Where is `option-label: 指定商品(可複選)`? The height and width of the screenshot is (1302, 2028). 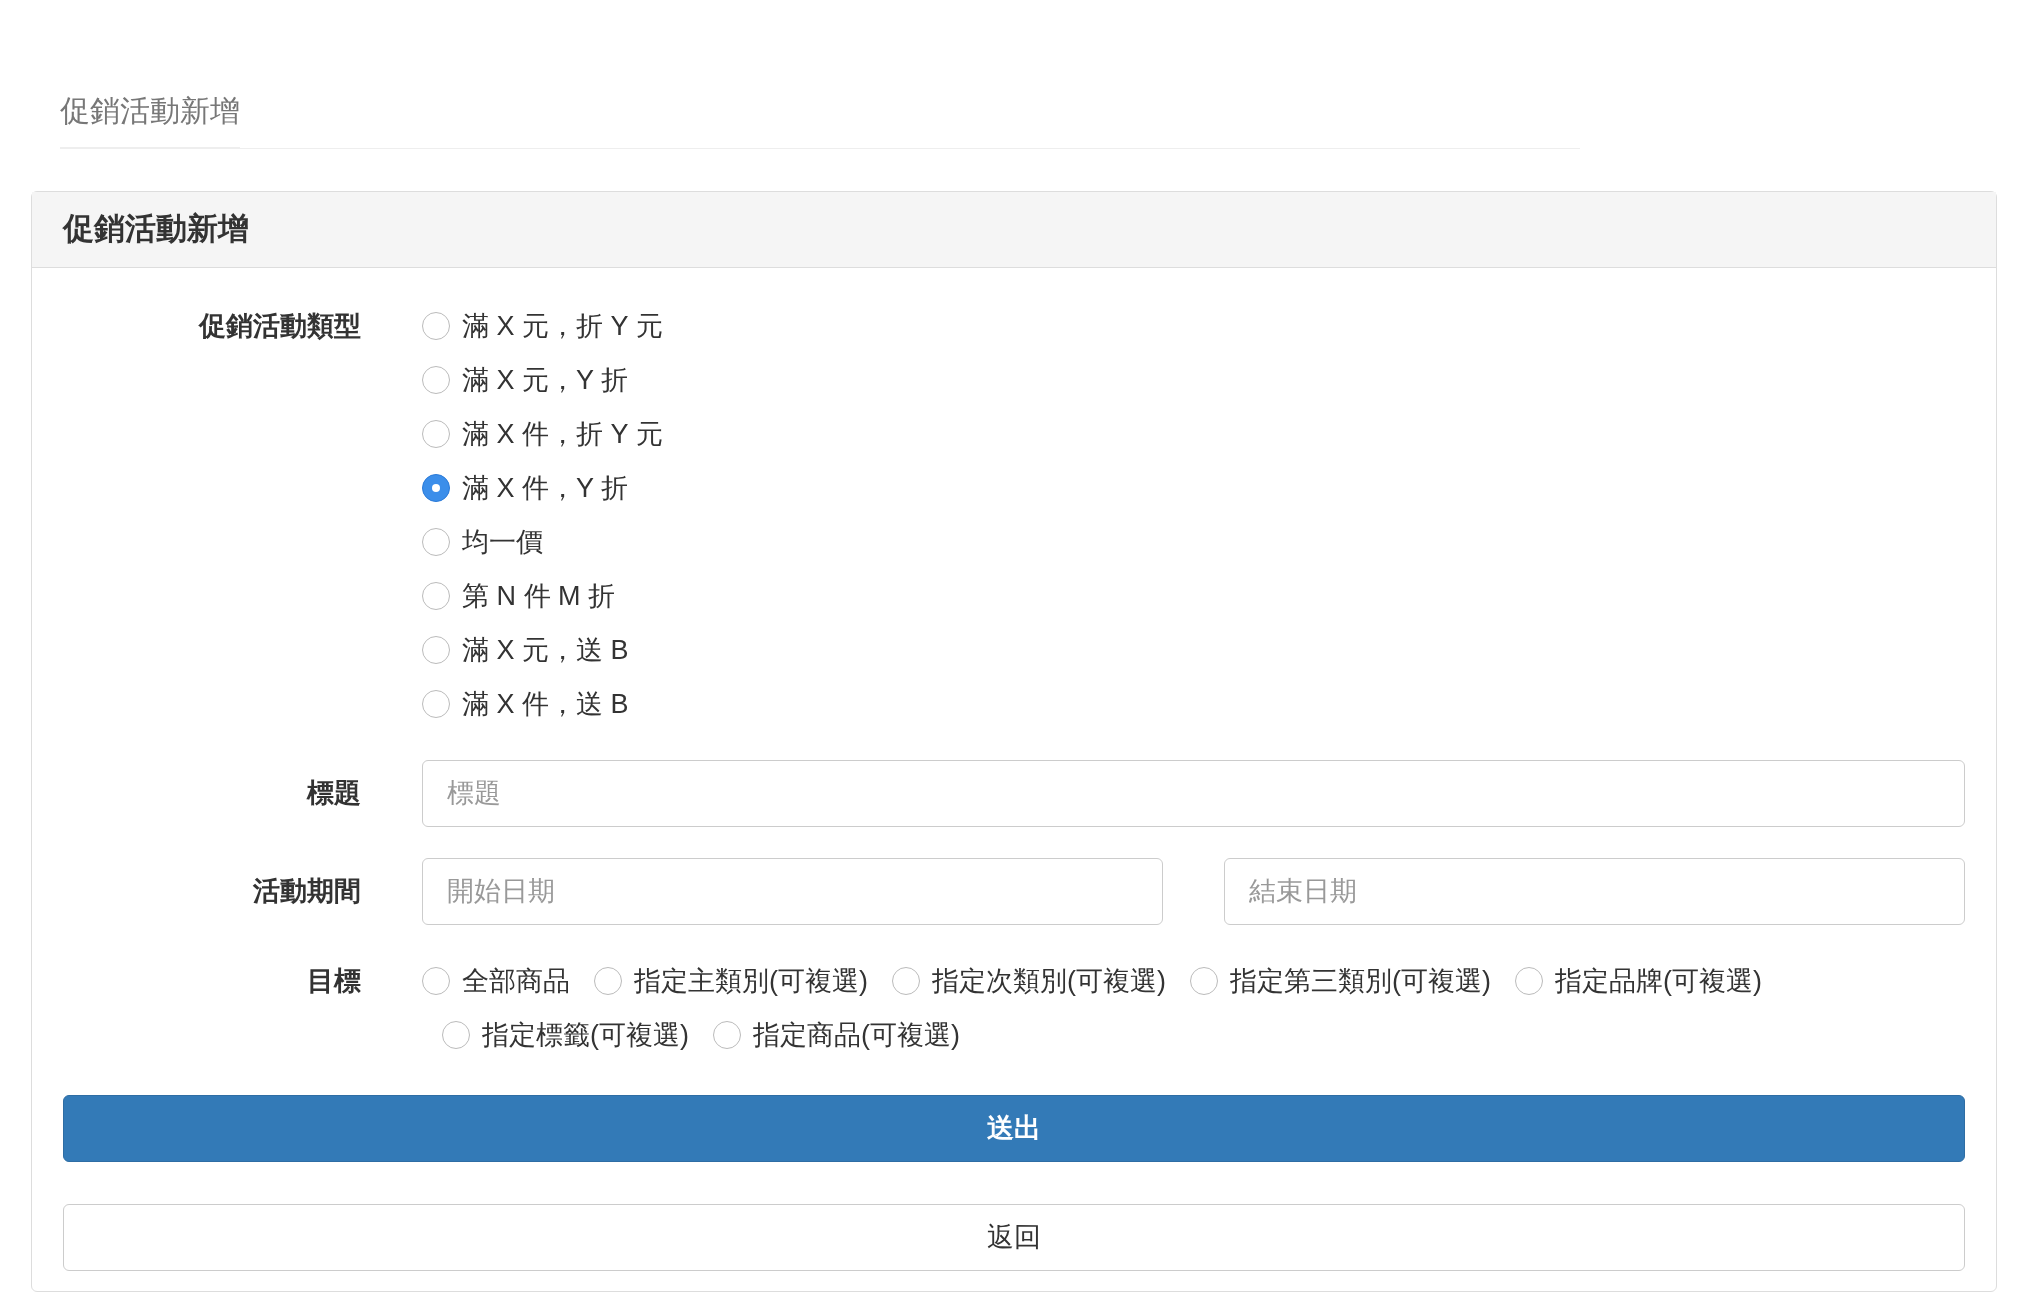
option-label: 指定商品(可複選) is located at coordinates (856, 1035).